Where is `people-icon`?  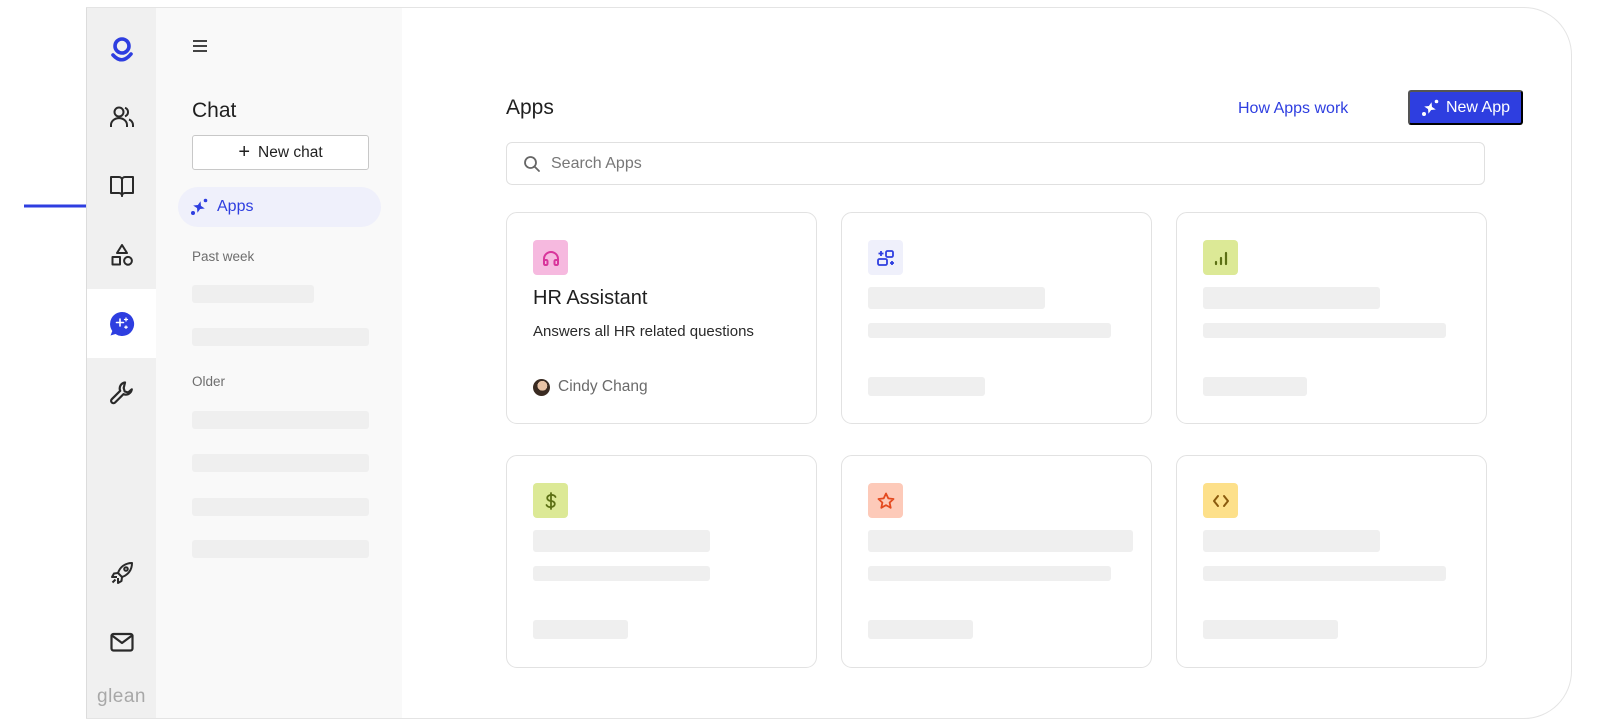 people-icon is located at coordinates (121, 116).